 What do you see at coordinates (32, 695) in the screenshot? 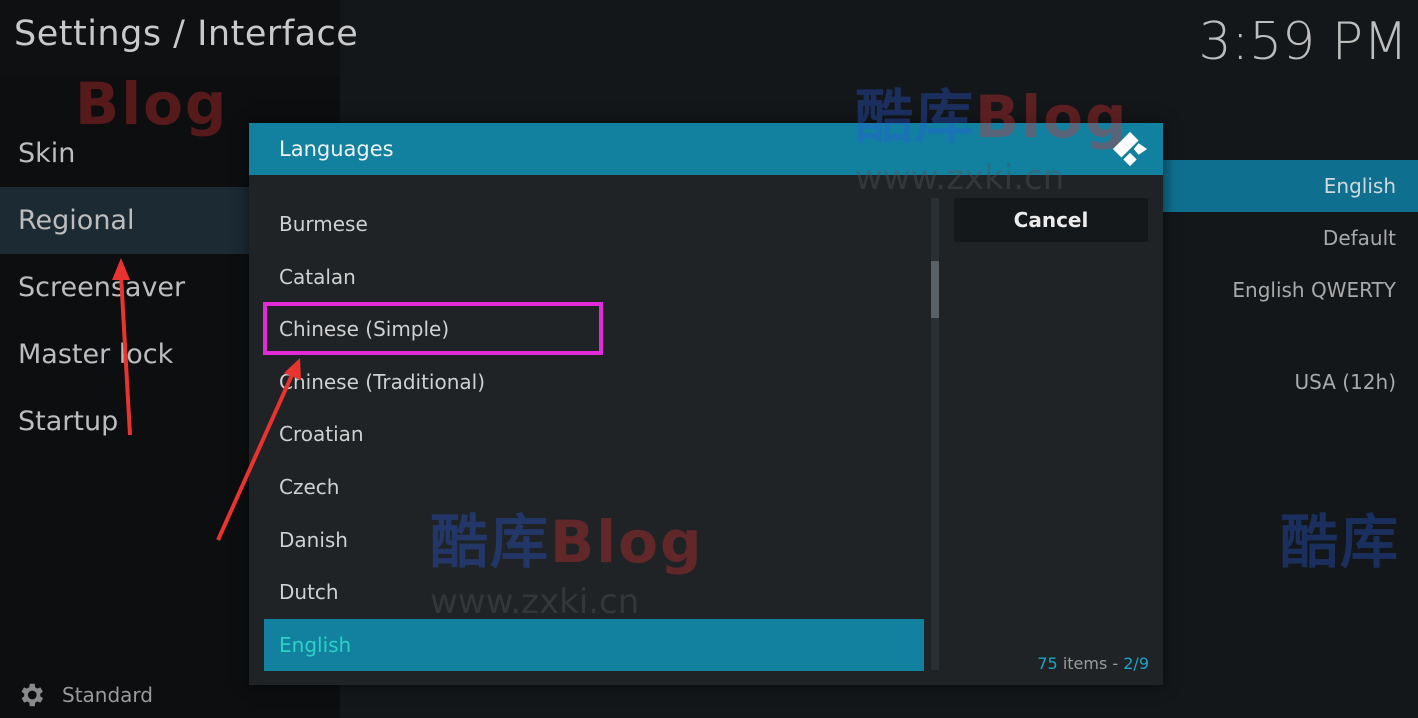
I see `gear-icon` at bounding box center [32, 695].